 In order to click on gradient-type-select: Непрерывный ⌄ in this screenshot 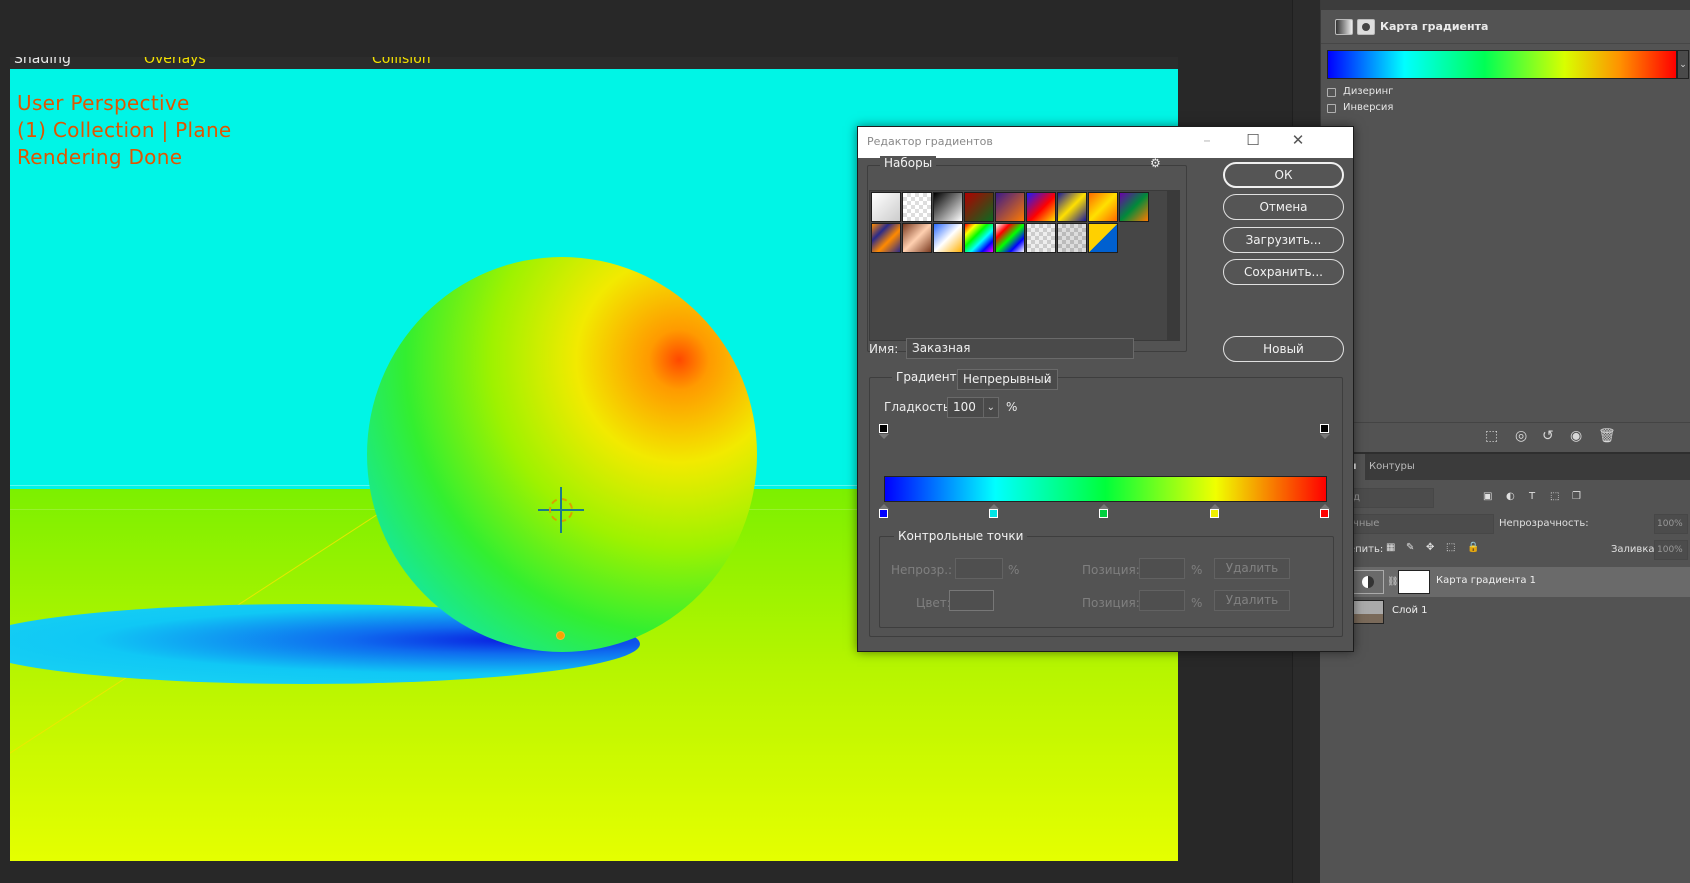, I will do `click(1007, 379)`.